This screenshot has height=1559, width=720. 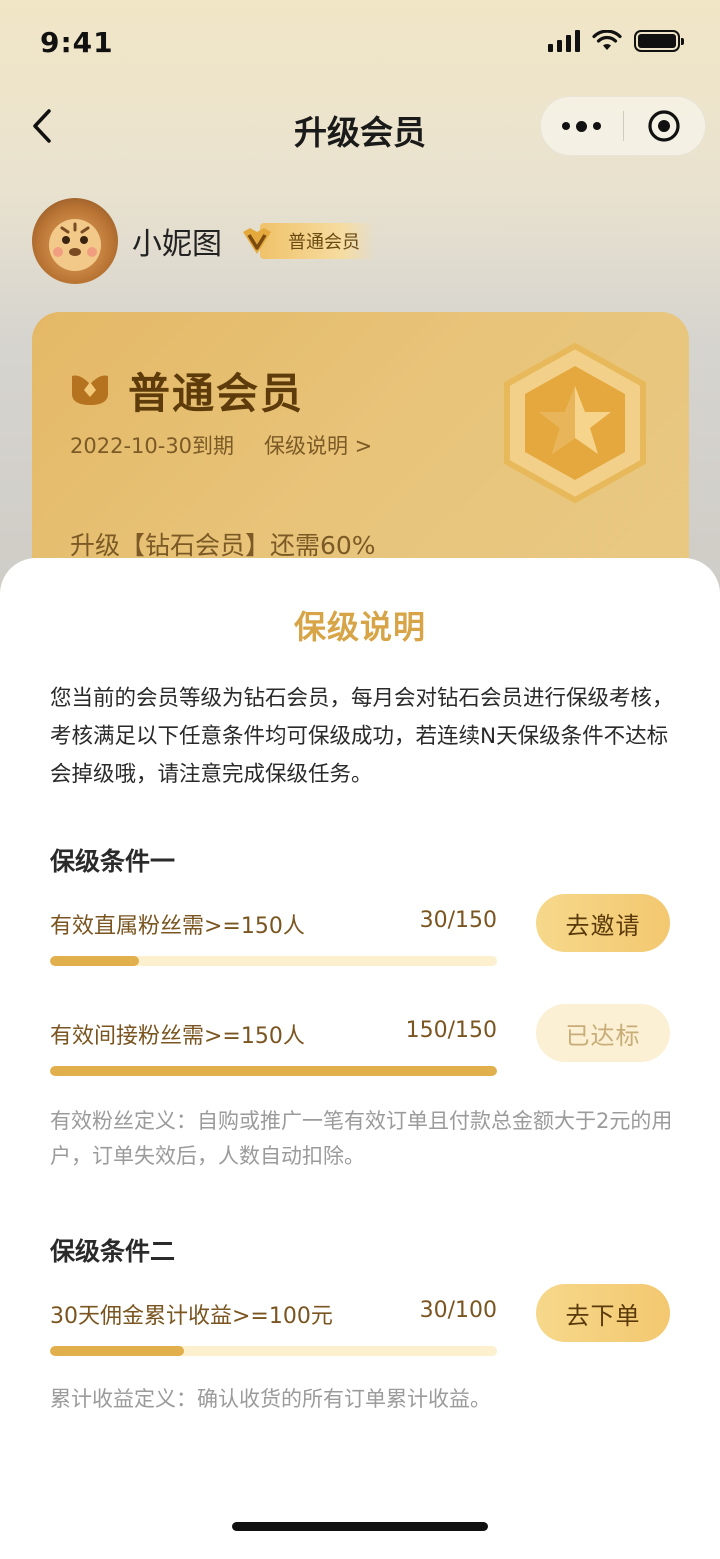 What do you see at coordinates (177, 244) in the screenshot?
I see `user-name: 小妮图` at bounding box center [177, 244].